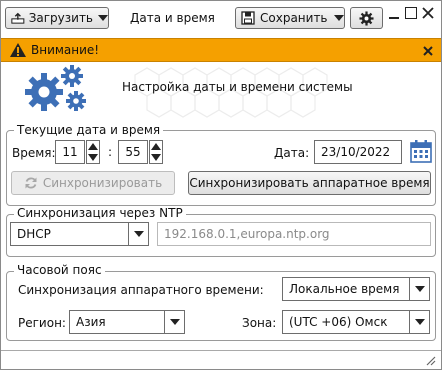 The height and width of the screenshot is (370, 442). I want to click on close-button, so click(428, 13).